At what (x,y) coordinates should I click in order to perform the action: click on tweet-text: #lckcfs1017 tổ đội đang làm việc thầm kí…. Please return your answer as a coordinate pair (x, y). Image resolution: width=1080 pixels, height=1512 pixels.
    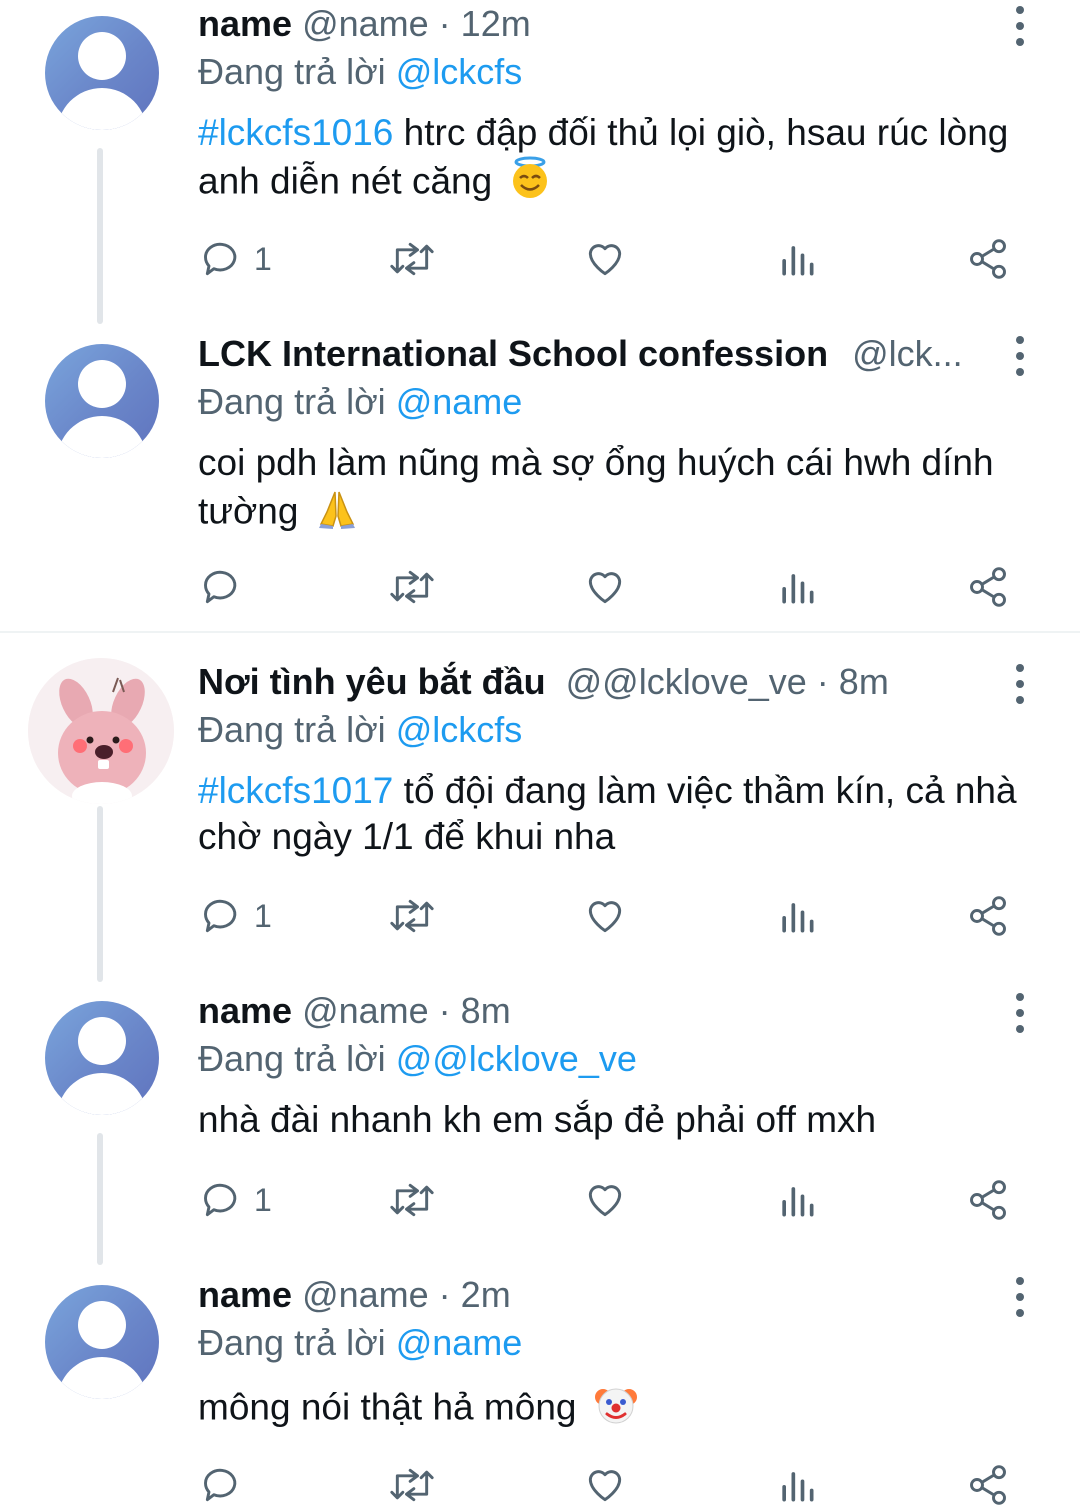
    Looking at the image, I should click on (623, 814).